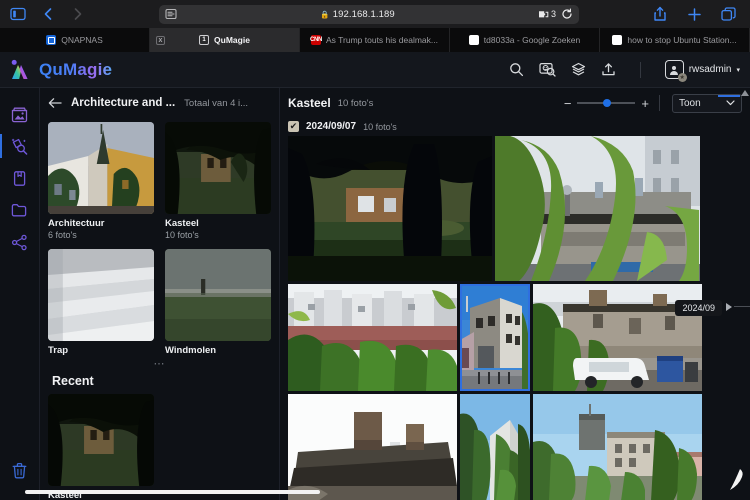 The width and height of the screenshot is (750, 500). I want to click on reader-view-icon, so click(171, 14).